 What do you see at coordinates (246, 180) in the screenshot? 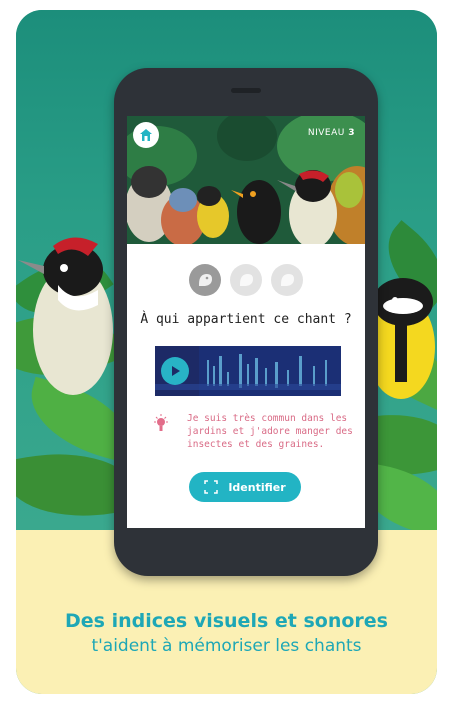
I see `hero-illustration: NIVEAU 3` at bounding box center [246, 180].